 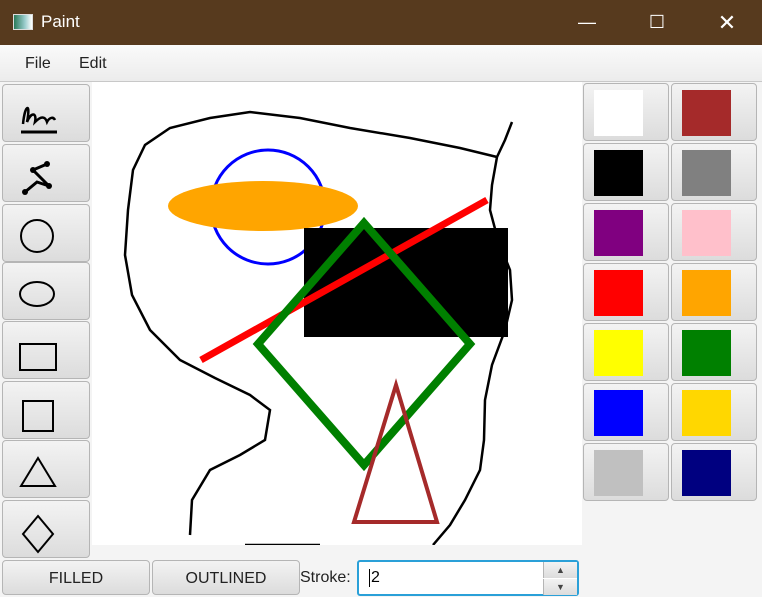 I want to click on minimize-icon: —, so click(x=587, y=22).